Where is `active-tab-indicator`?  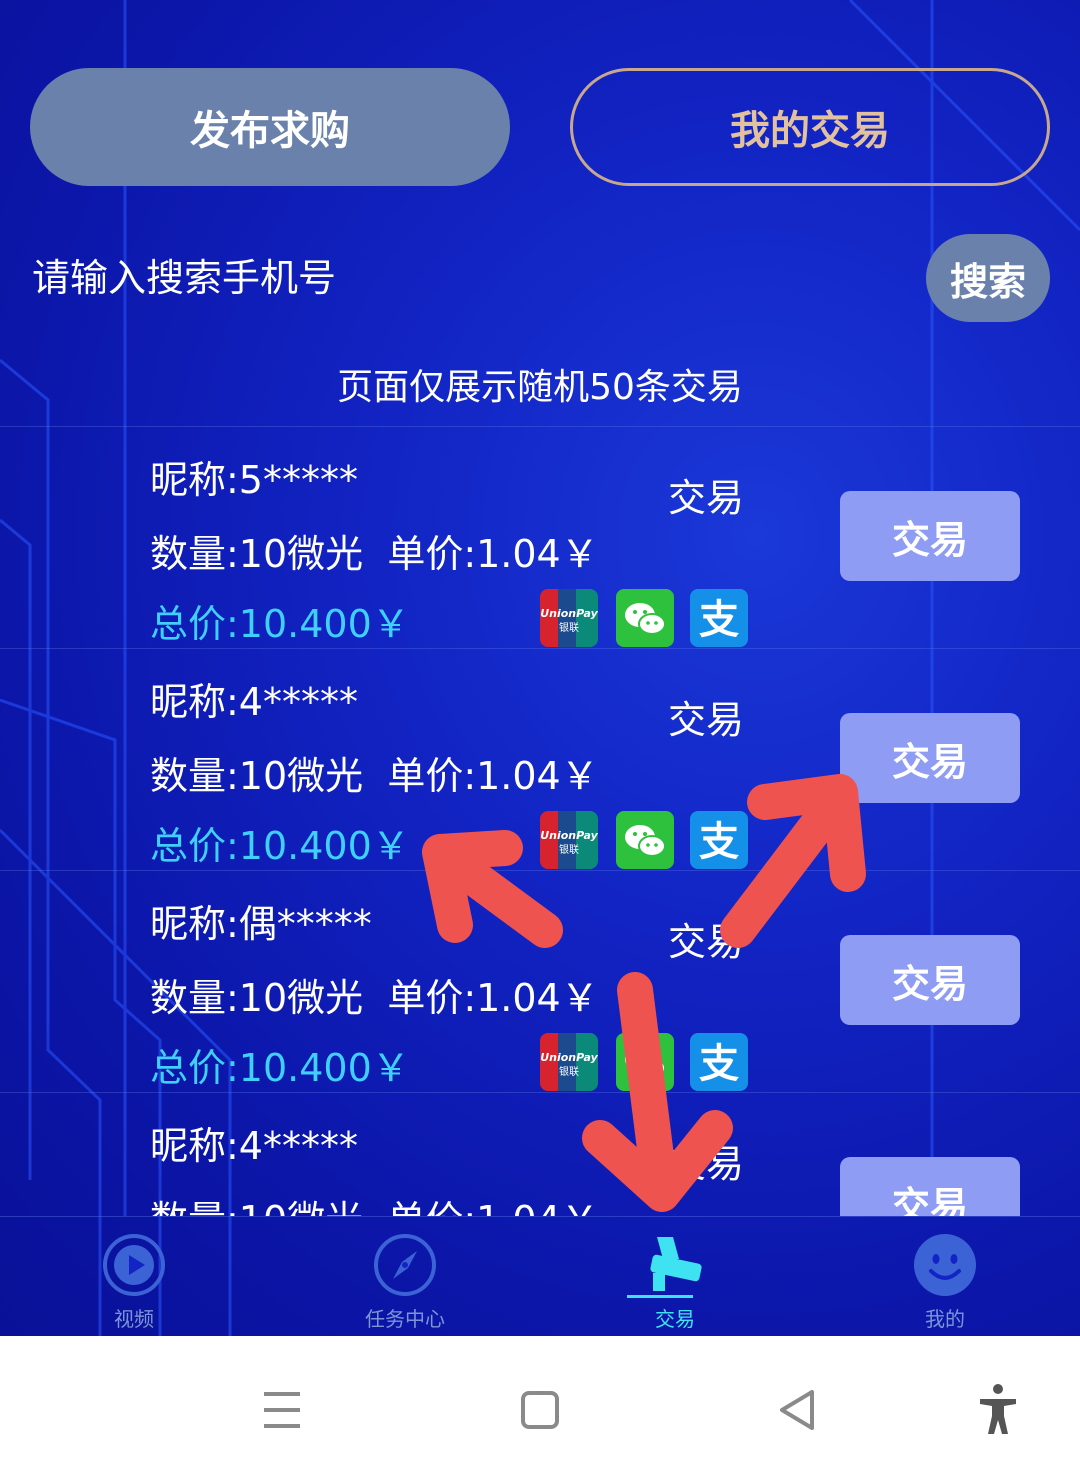 active-tab-indicator is located at coordinates (660, 1296).